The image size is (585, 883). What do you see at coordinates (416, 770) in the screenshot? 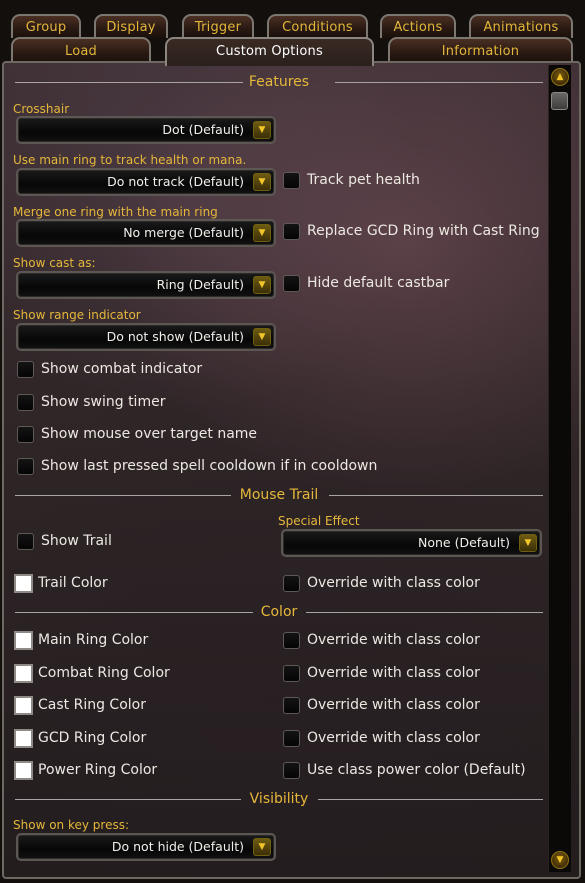
I see `power-ring-class-power-label: Use class power color (Default)` at bounding box center [416, 770].